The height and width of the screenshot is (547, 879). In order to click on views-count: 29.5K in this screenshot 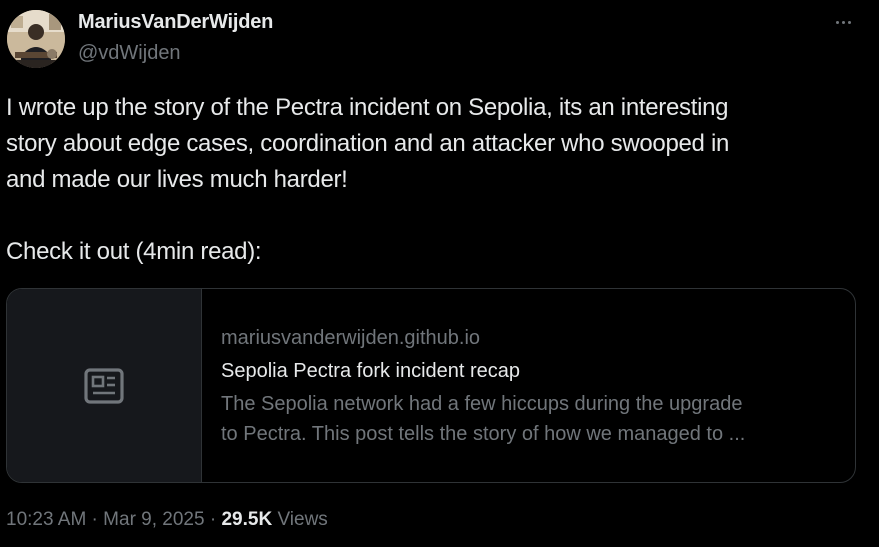, I will do `click(246, 520)`.